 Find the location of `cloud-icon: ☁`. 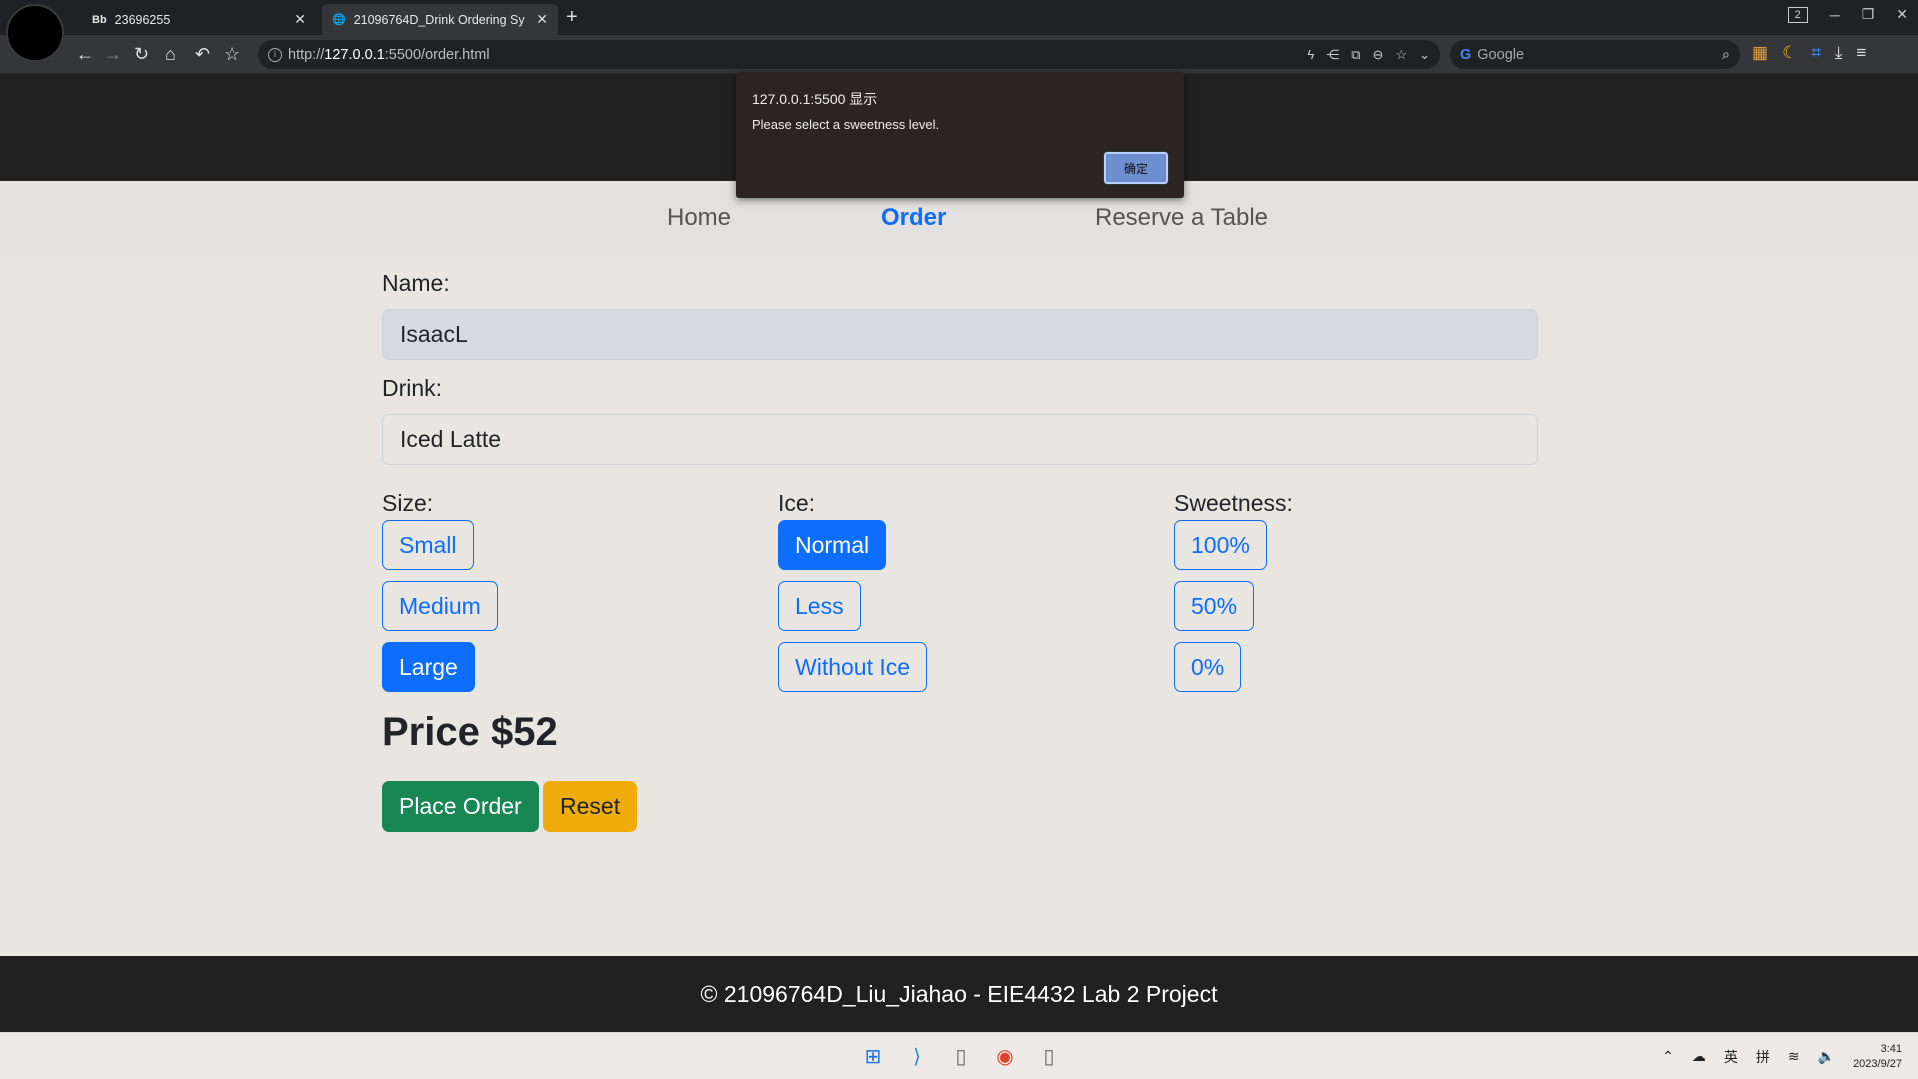

cloud-icon: ☁ is located at coordinates (1699, 1056).